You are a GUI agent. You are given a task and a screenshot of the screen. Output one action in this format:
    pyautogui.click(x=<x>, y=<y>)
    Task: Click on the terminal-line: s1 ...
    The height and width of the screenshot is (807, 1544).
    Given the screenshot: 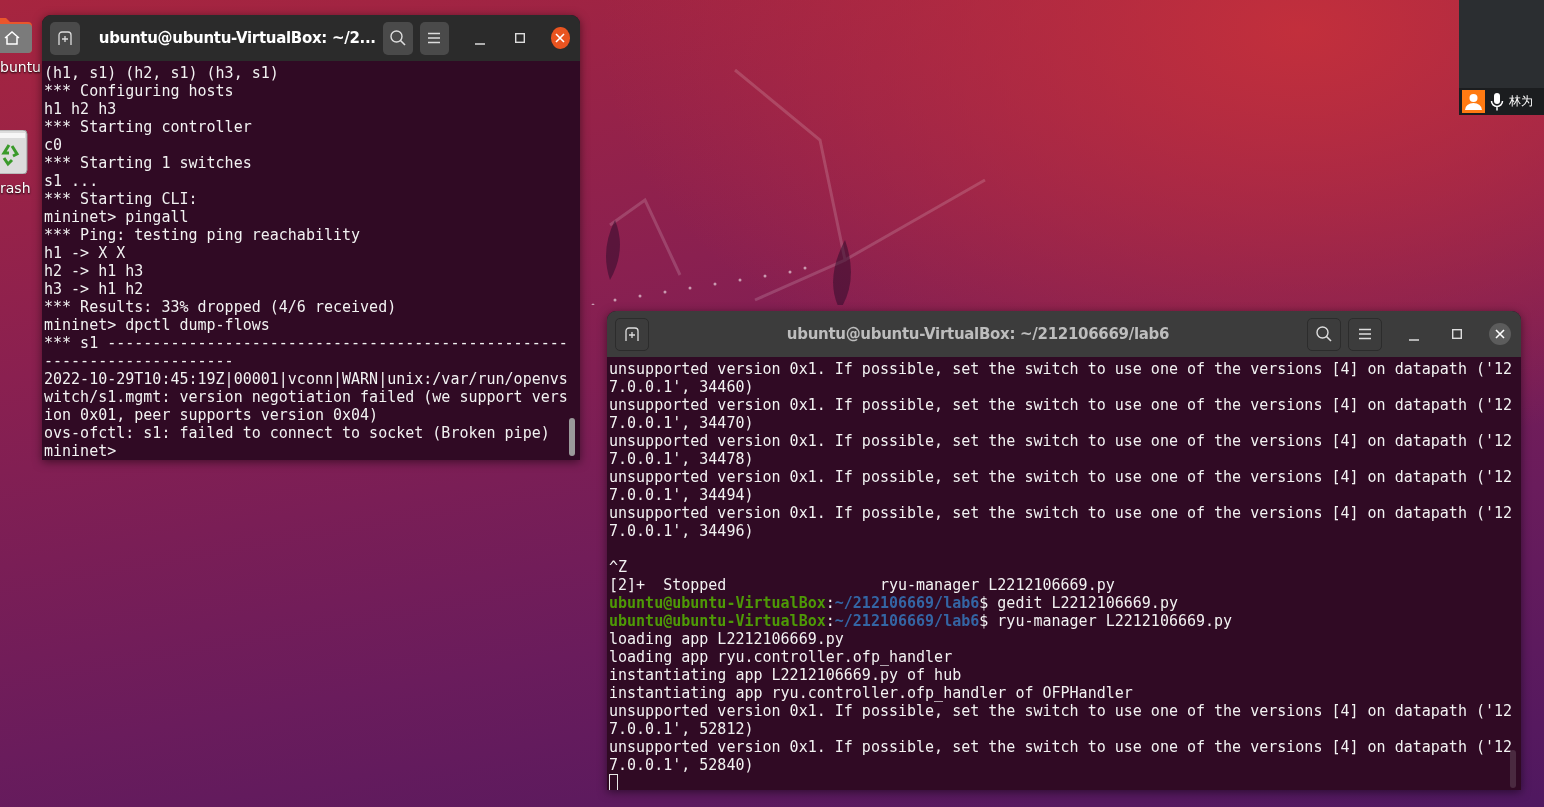 What is the action you would take?
    pyautogui.click(x=71, y=181)
    